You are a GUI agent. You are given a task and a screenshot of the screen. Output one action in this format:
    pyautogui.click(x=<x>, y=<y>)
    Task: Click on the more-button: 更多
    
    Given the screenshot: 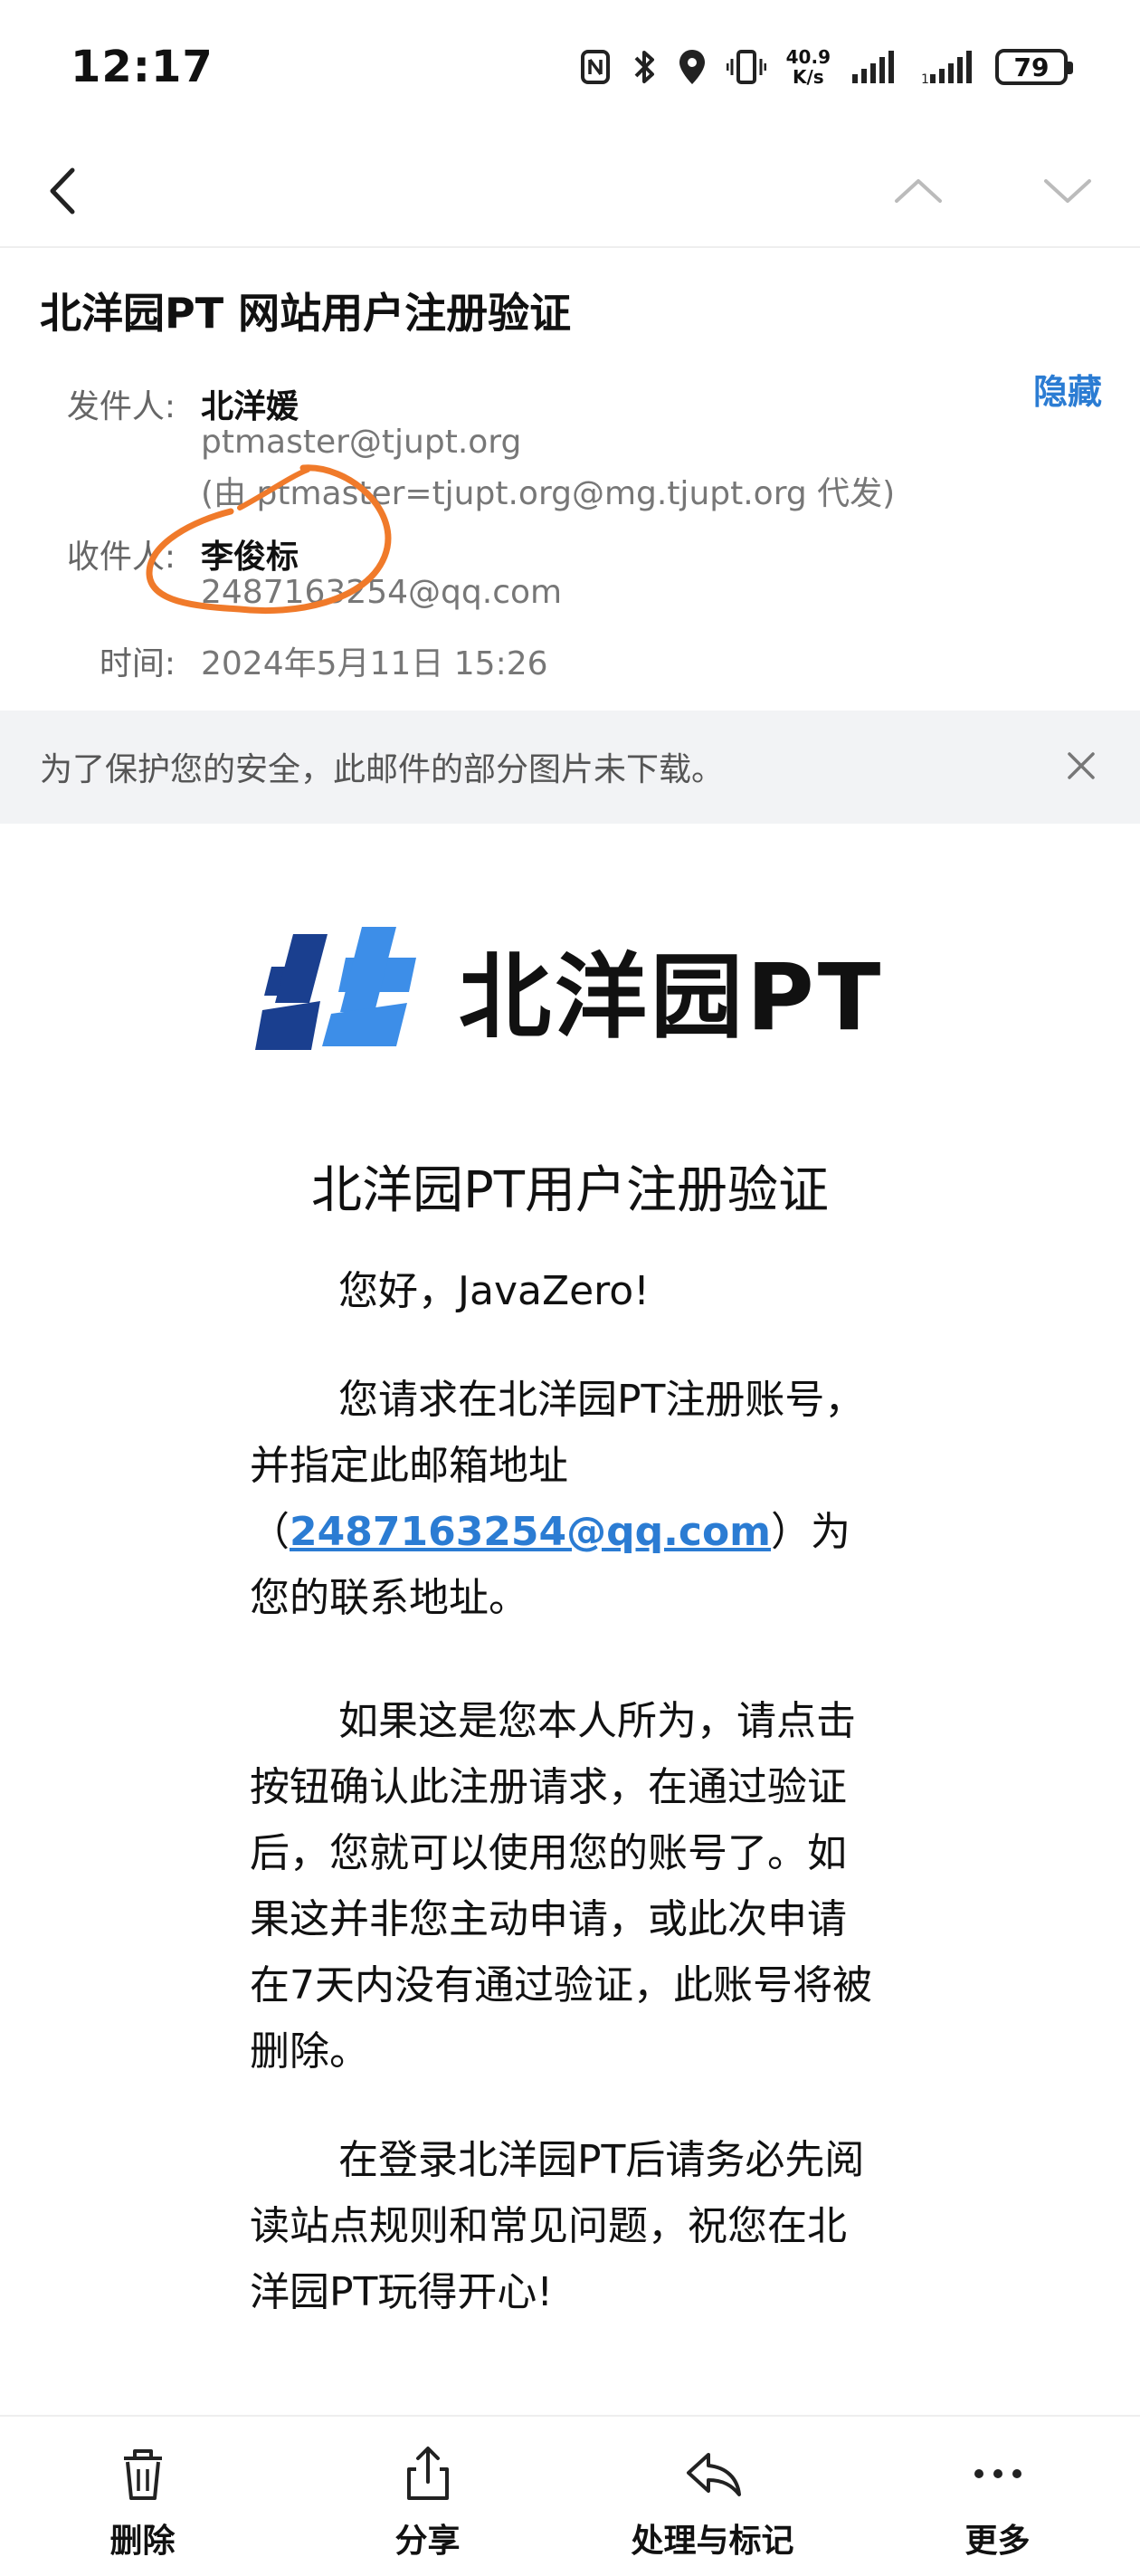 What is the action you would take?
    pyautogui.click(x=997, y=2496)
    